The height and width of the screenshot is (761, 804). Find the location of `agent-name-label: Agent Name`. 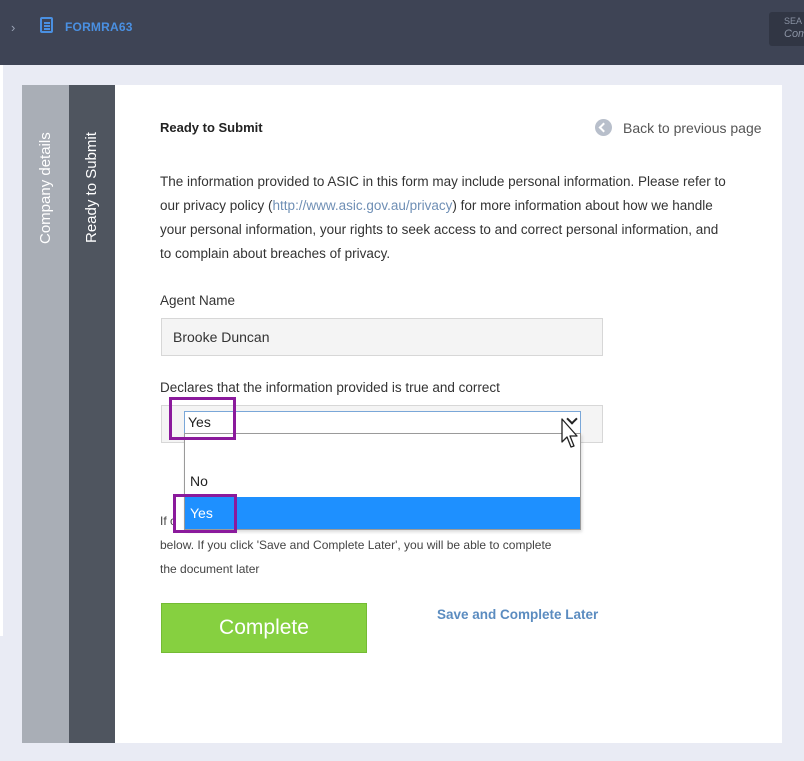

agent-name-label: Agent Name is located at coordinates (198, 300).